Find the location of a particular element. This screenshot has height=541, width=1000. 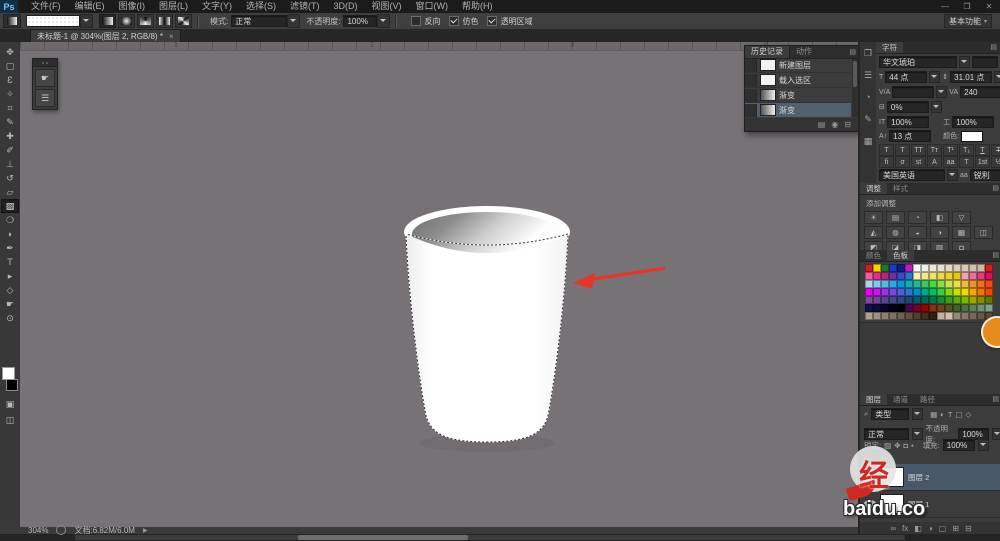

new-adjustment-layer-icon: ◑ is located at coordinates (930, 528).